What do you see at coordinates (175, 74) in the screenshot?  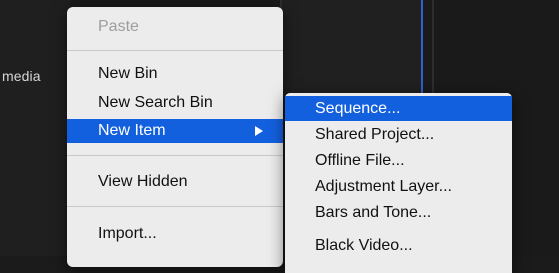 I see `menu-item-new-bin: New Bin` at bounding box center [175, 74].